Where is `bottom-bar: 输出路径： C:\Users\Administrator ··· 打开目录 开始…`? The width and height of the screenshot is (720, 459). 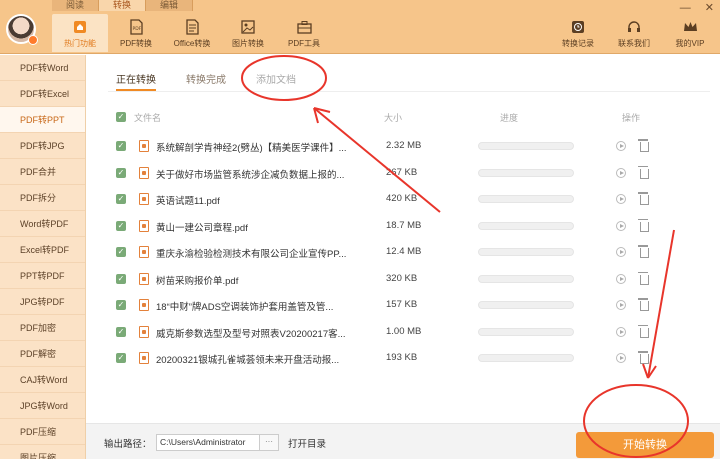 bottom-bar: 输出路径： C:\Users\Administrator ··· 打开目录 开始… is located at coordinates (403, 441).